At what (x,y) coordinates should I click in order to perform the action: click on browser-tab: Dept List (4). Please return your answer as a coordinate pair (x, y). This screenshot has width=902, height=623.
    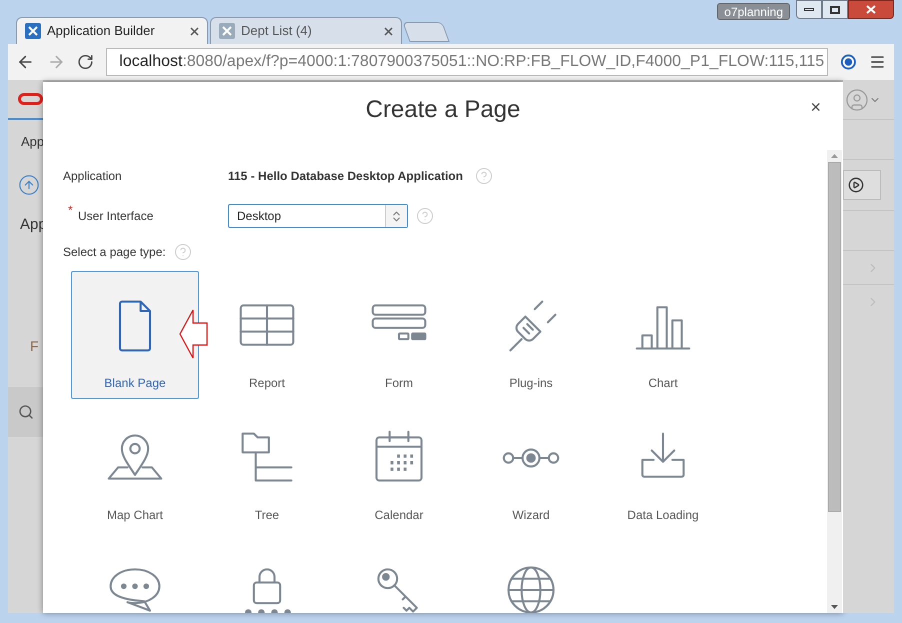
    Looking at the image, I should click on (306, 30).